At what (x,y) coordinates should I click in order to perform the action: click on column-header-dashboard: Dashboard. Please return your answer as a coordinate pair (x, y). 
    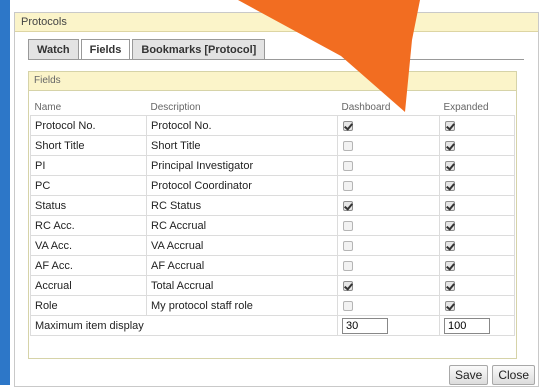
    Looking at the image, I should click on (366, 107).